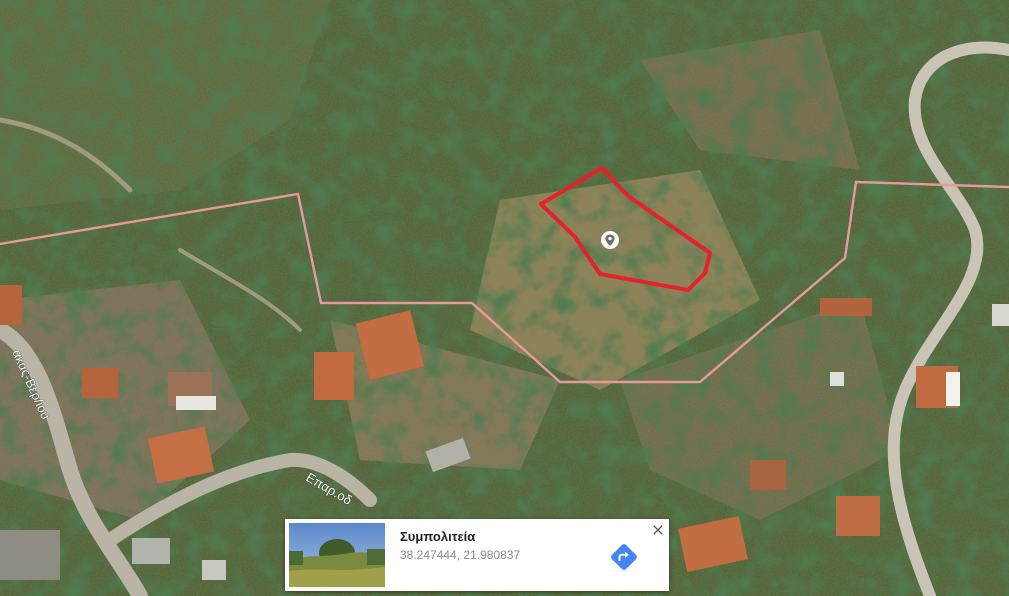 The image size is (1009, 596). I want to click on directions-button, so click(624, 557).